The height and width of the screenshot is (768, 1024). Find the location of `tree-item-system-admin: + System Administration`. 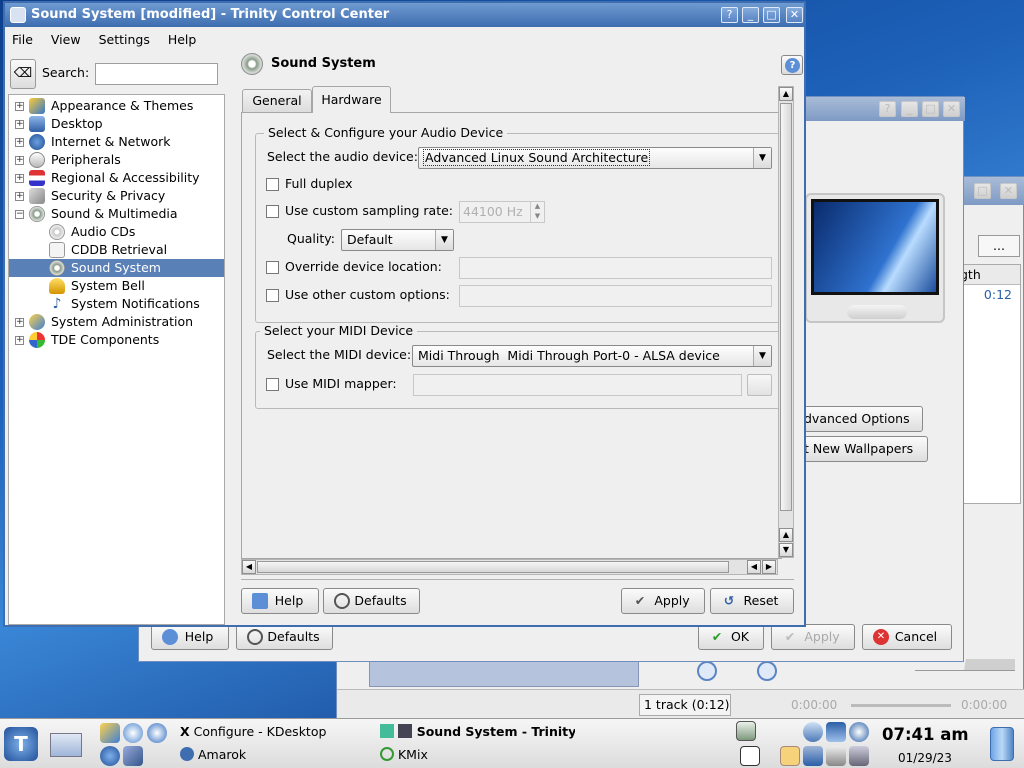

tree-item-system-admin: + System Administration is located at coordinates (116, 322).